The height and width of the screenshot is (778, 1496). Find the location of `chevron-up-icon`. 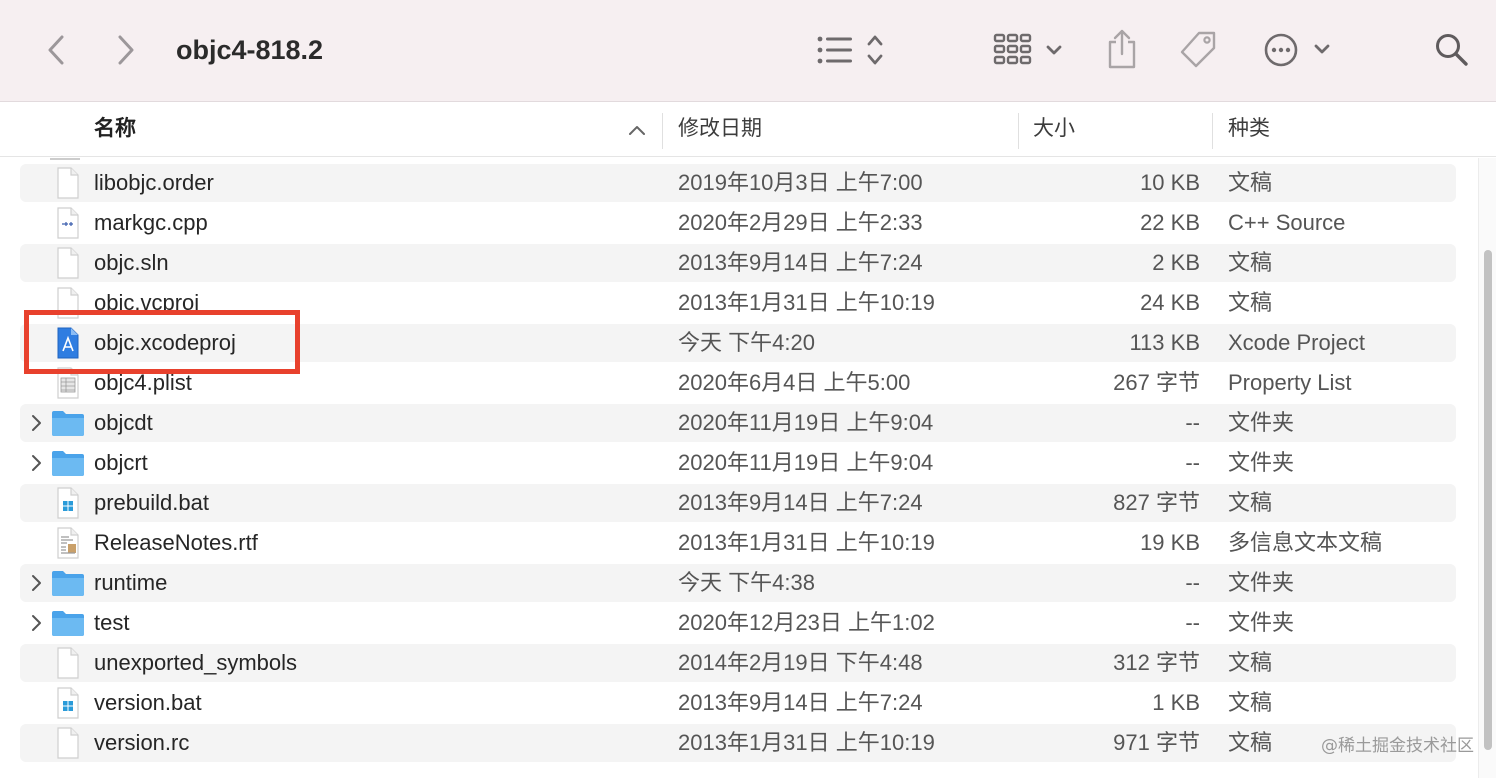

chevron-up-icon is located at coordinates (637, 130).